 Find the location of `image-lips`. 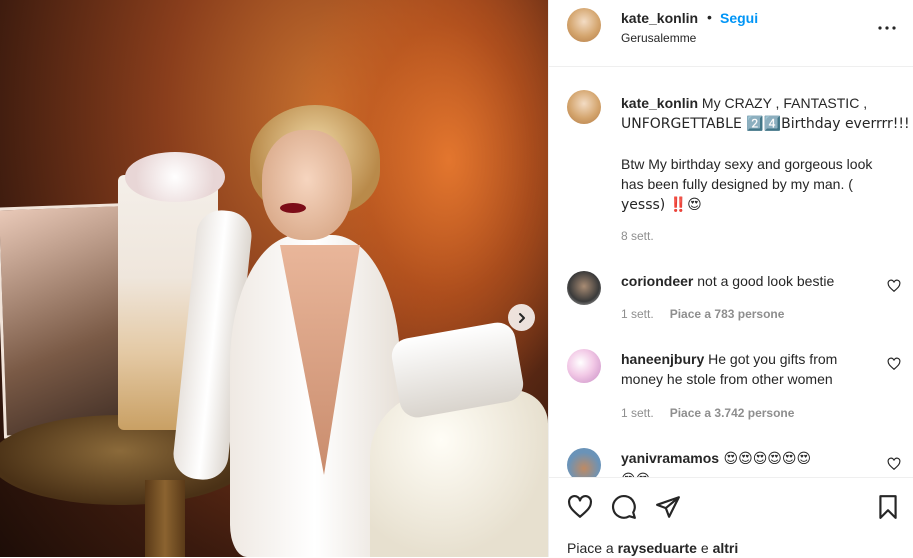

image-lips is located at coordinates (293, 208).